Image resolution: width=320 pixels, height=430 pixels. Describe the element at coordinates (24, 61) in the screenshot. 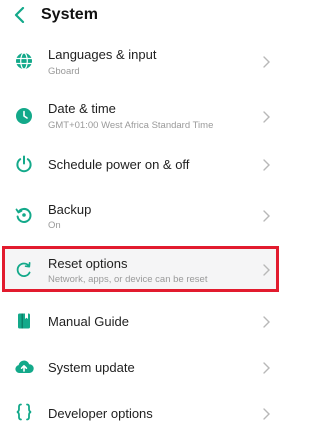

I see `globe-icon` at that location.